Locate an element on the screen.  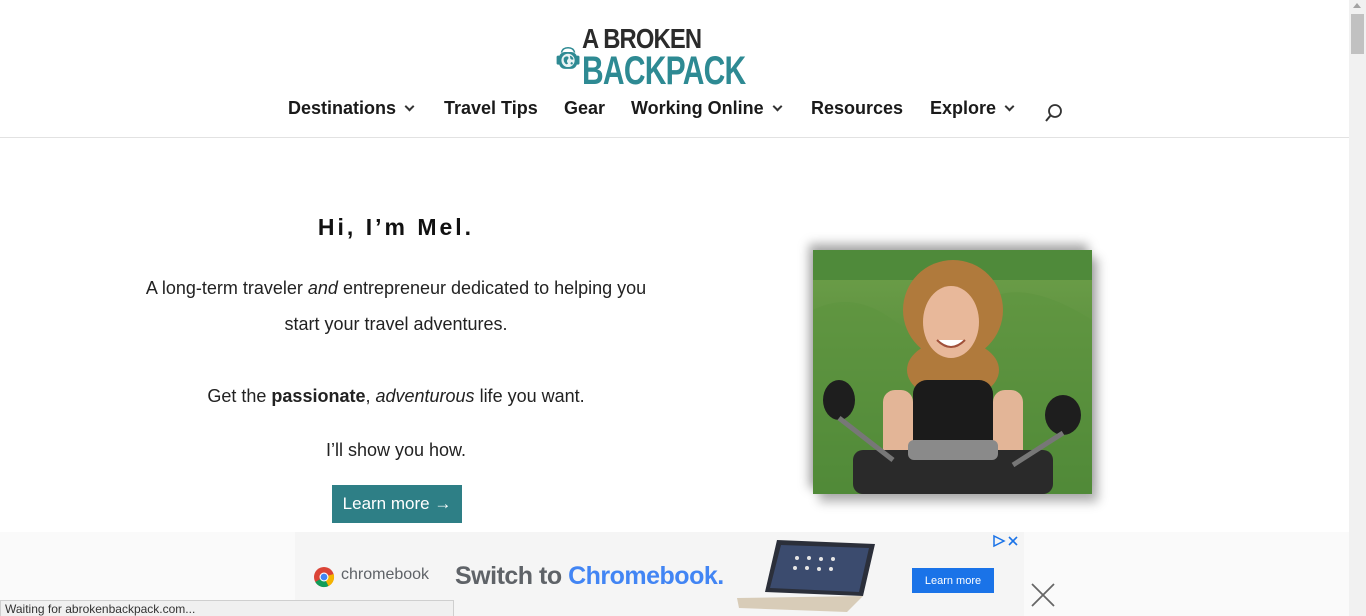
logo-text: A BROKEN BACKPACK is located at coordinates (691, 59).